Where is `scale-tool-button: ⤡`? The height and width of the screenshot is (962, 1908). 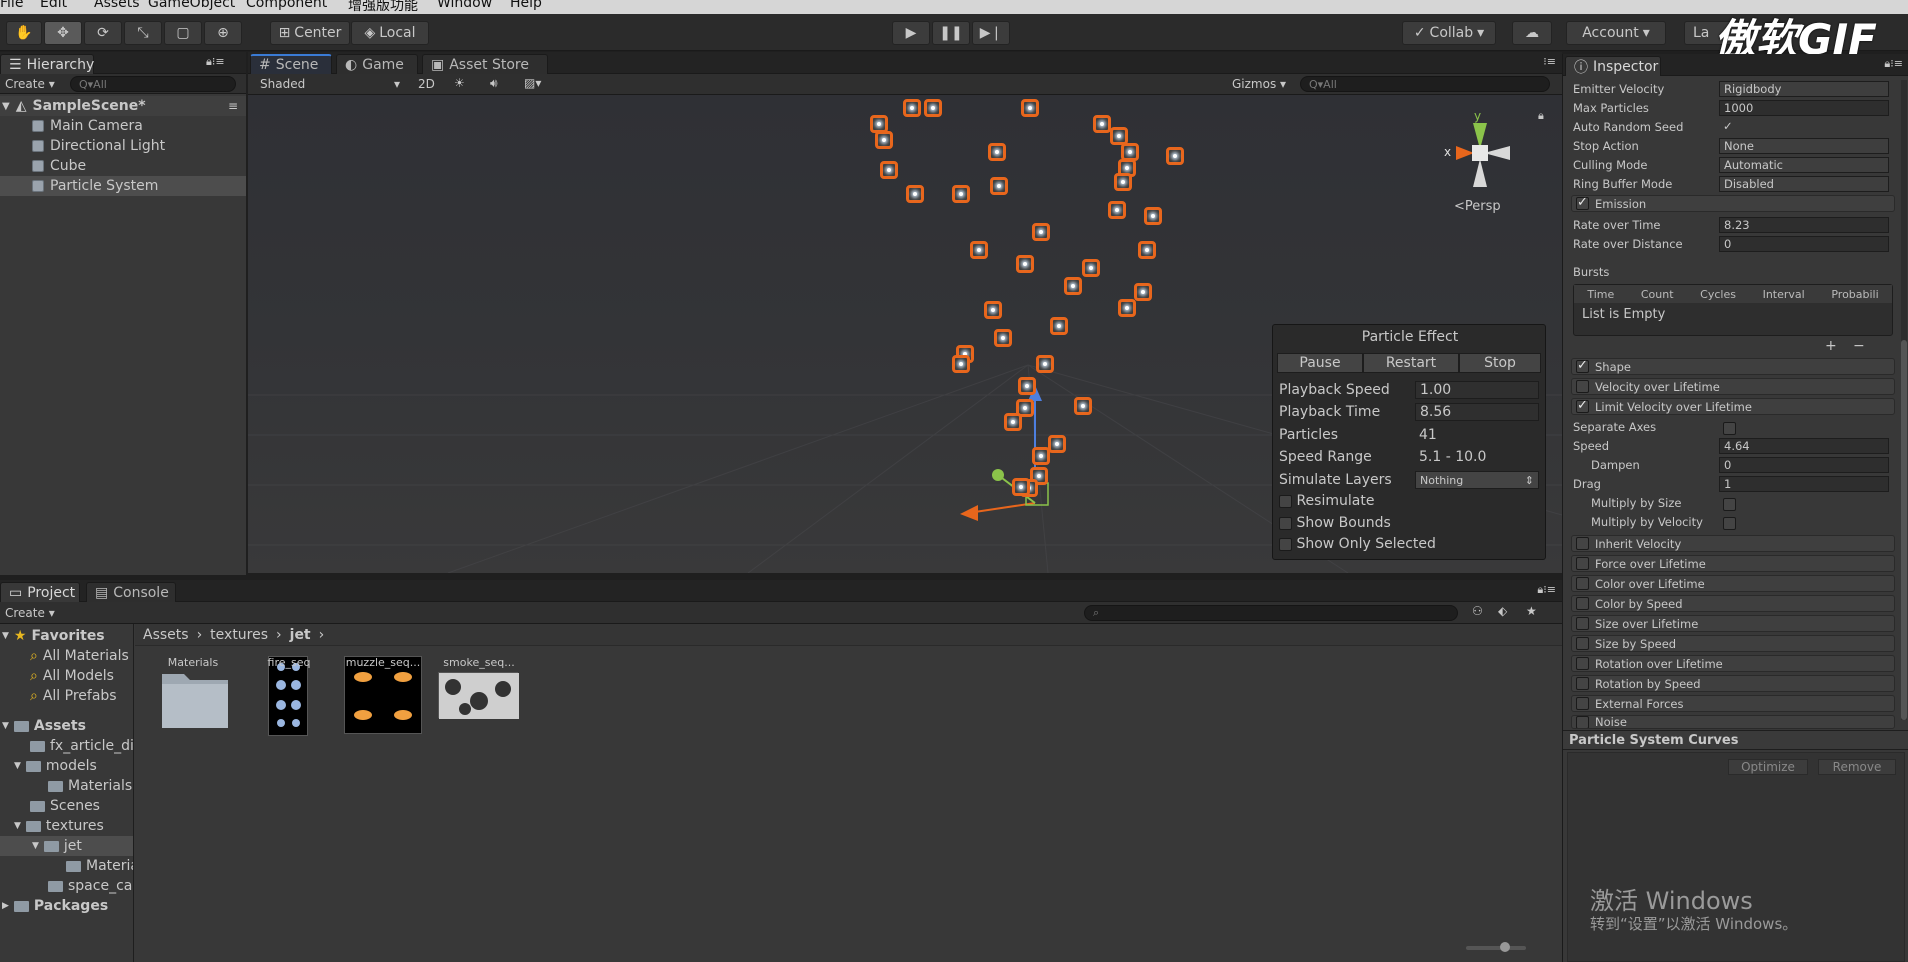 scale-tool-button: ⤡ is located at coordinates (143, 33).